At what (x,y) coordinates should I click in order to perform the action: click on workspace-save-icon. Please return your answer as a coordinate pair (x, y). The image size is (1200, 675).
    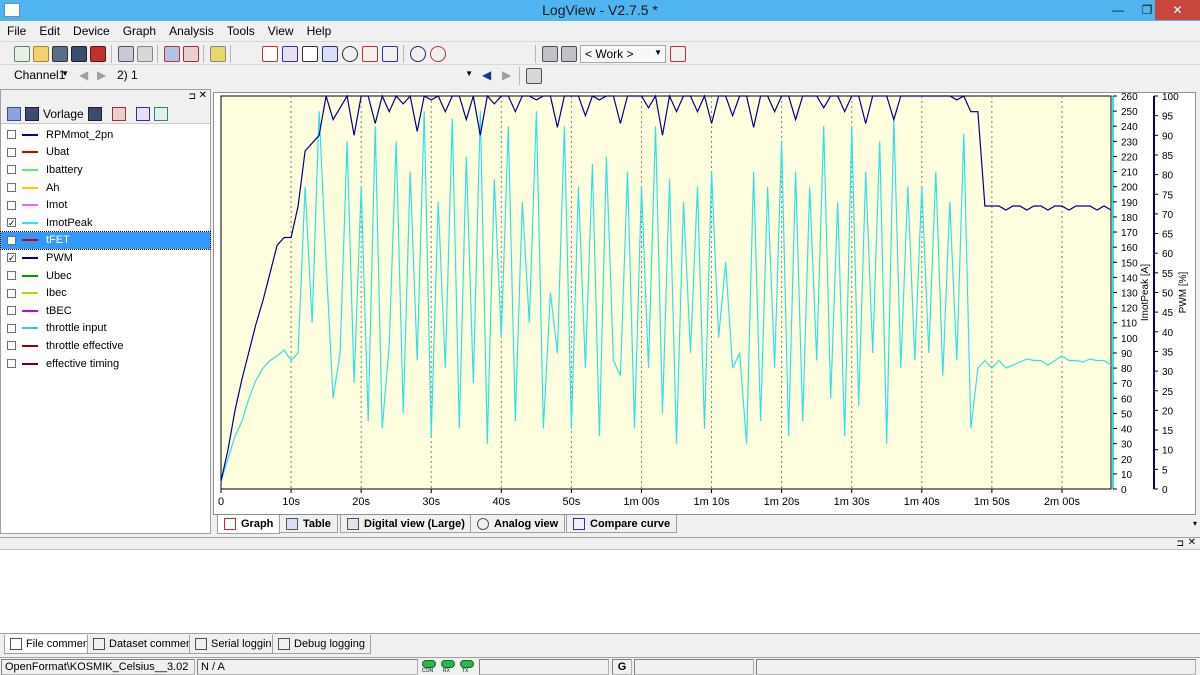
    Looking at the image, I should click on (569, 54).